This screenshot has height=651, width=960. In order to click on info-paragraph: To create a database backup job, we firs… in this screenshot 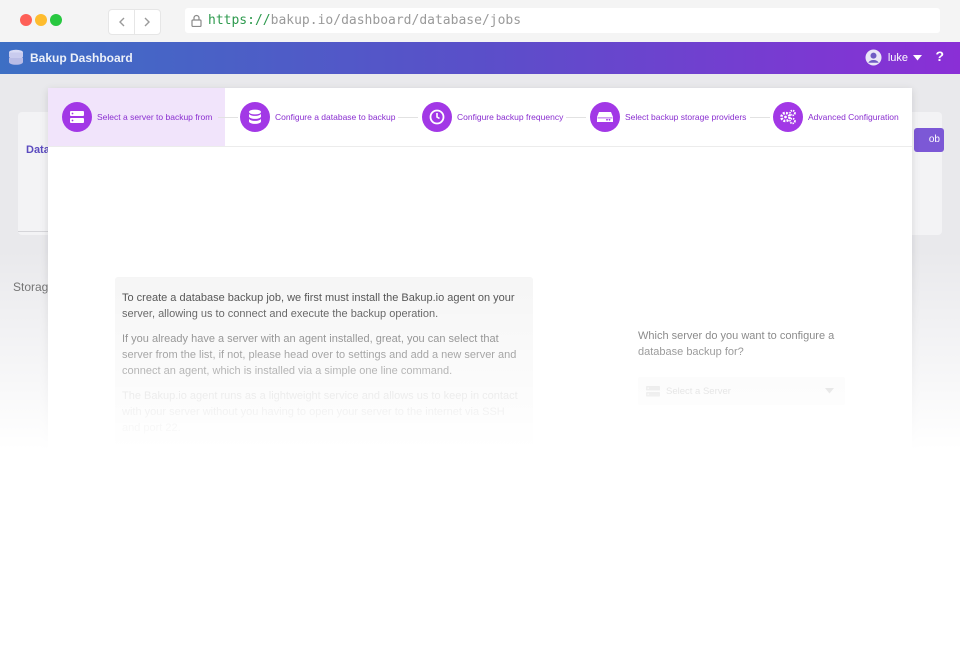, I will do `click(318, 306)`.